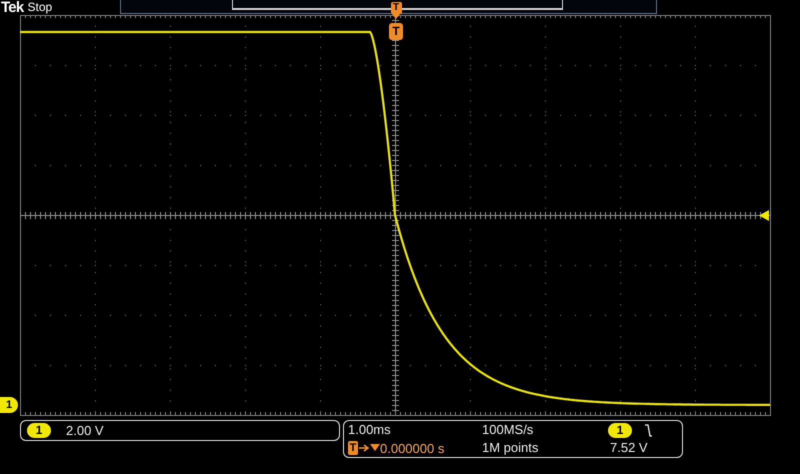  What do you see at coordinates (370, 430) in the screenshot?
I see `time-scale: 1.00ms` at bounding box center [370, 430].